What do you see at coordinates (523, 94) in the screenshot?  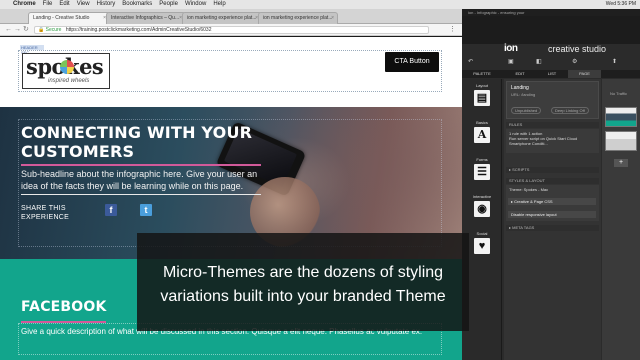 I see `page-url: URL: /landing` at bounding box center [523, 94].